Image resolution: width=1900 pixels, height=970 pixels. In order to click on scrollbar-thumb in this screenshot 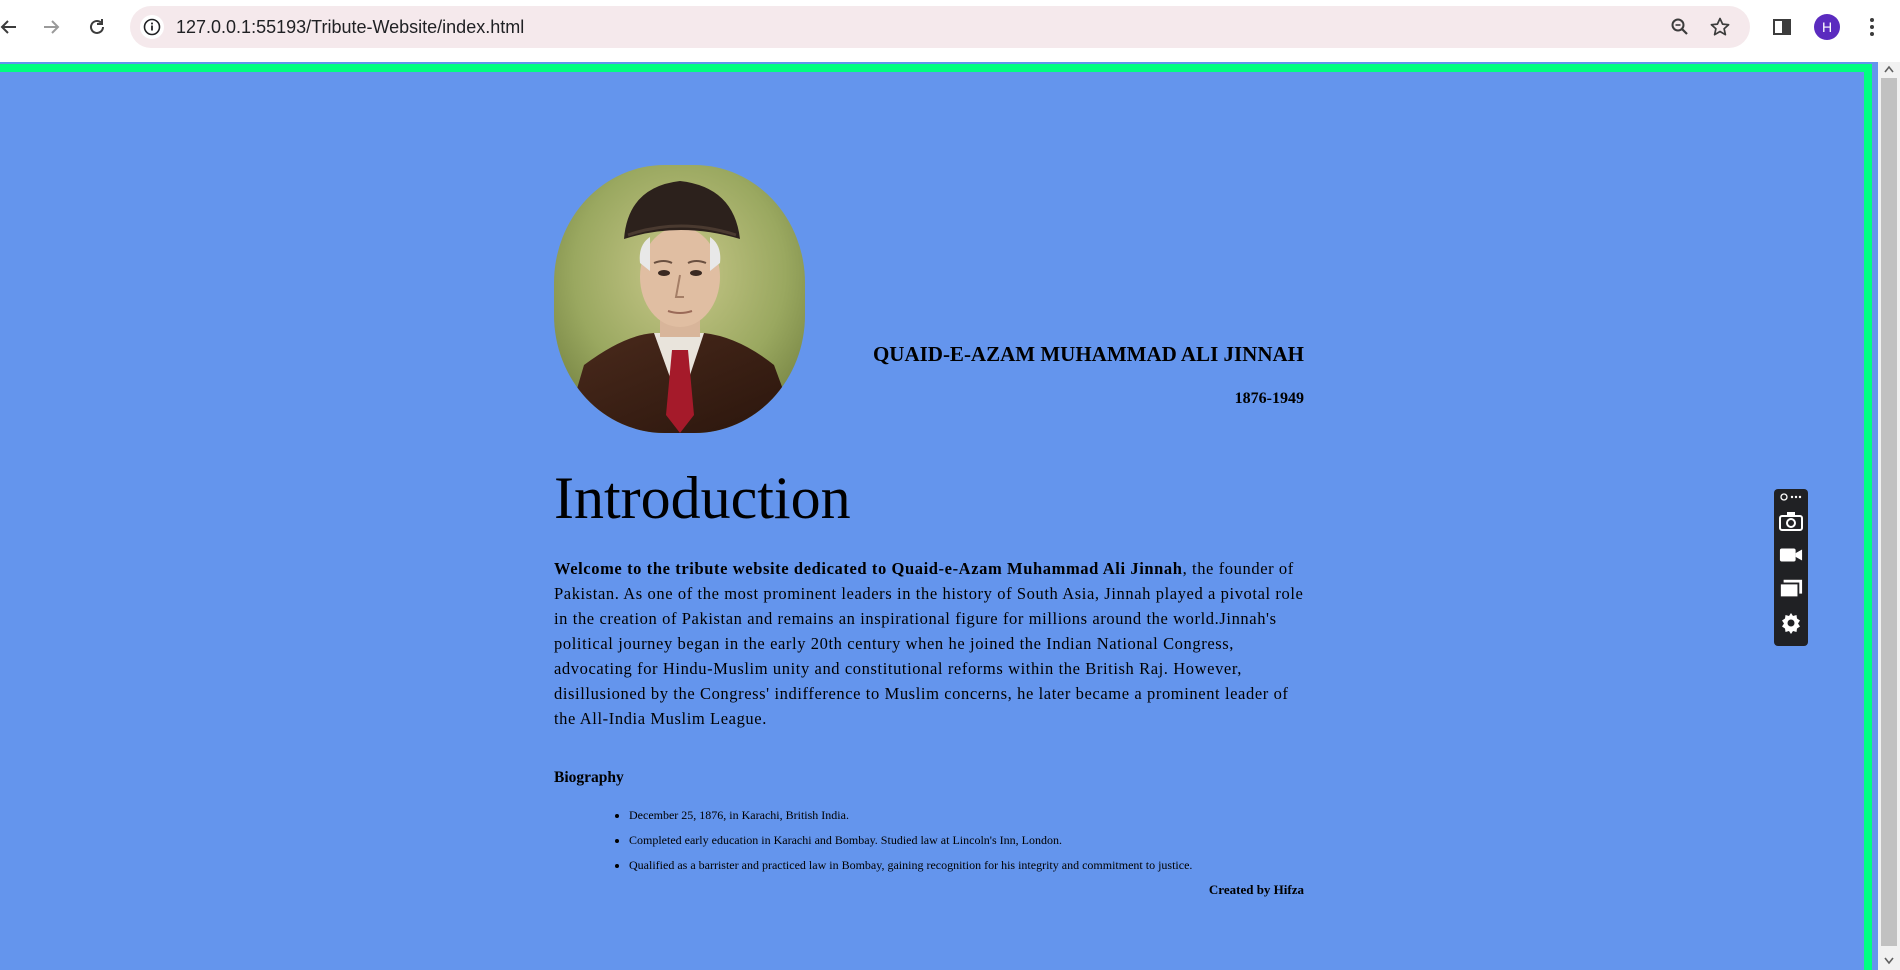, I will do `click(1889, 512)`.